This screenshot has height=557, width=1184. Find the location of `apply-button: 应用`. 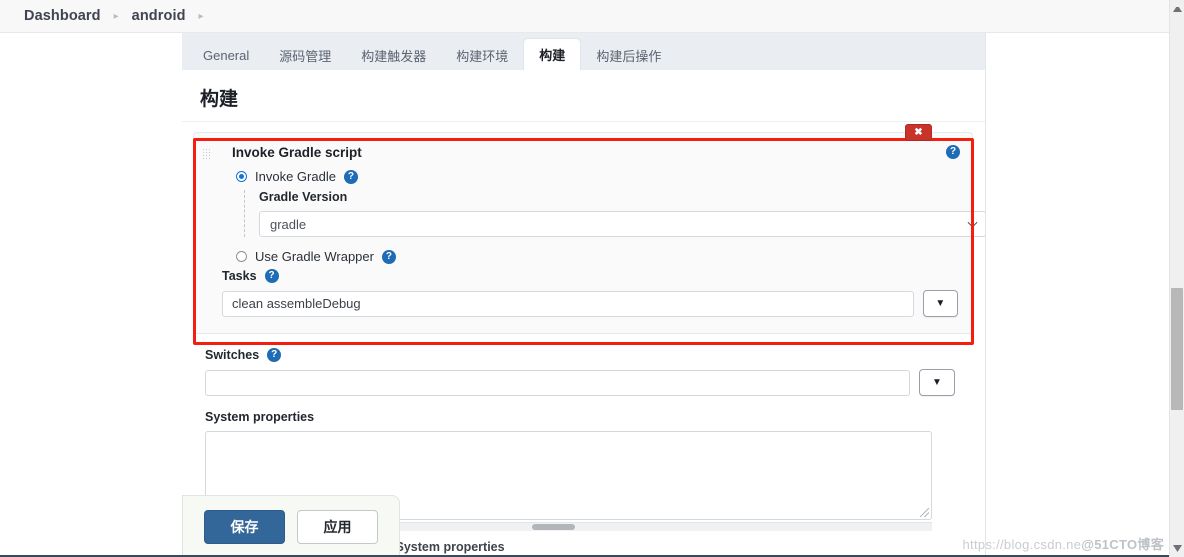

apply-button: 应用 is located at coordinates (337, 526).